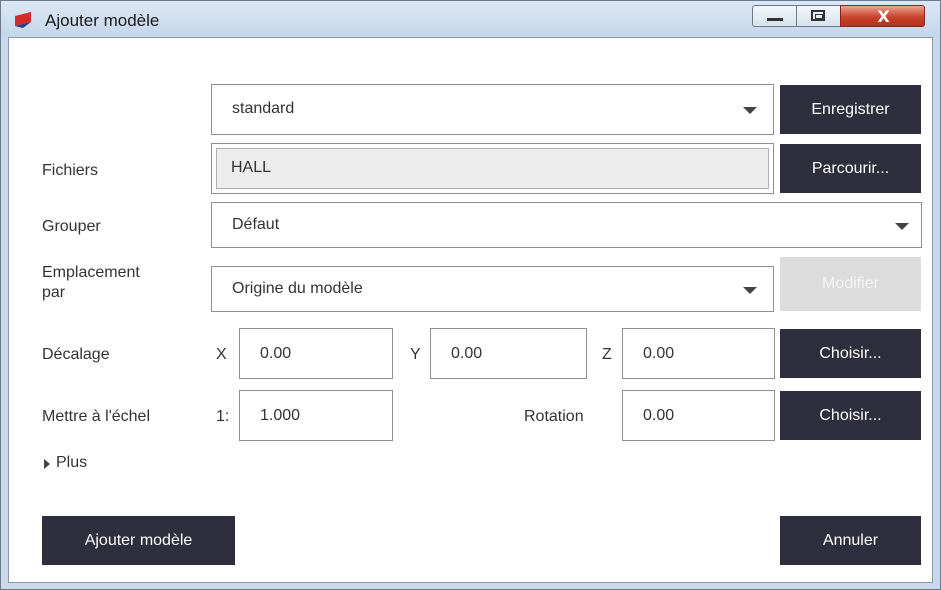 This screenshot has width=941, height=590. Describe the element at coordinates (96, 416) in the screenshot. I see `scale-label: Mettre à l'échel` at that location.